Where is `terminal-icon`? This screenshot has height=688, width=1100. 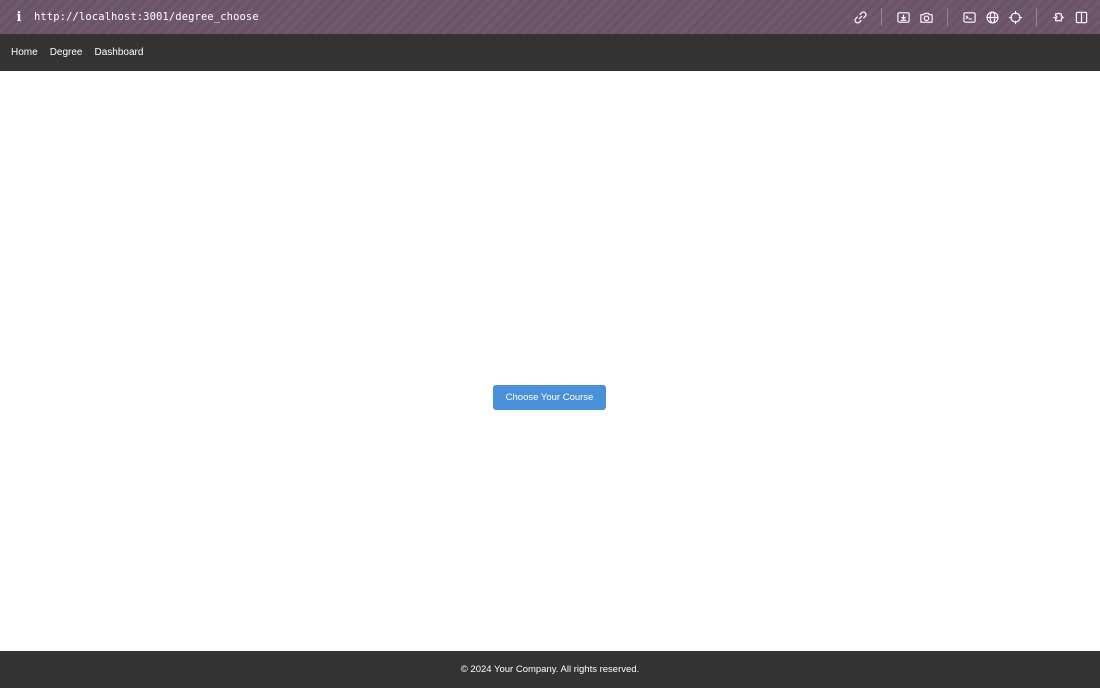 terminal-icon is located at coordinates (969, 17).